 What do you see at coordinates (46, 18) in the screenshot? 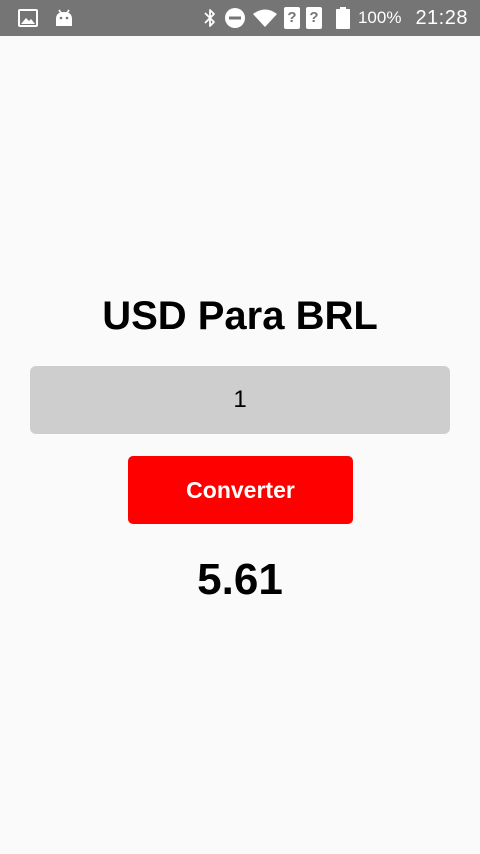
I see `notification-icons` at bounding box center [46, 18].